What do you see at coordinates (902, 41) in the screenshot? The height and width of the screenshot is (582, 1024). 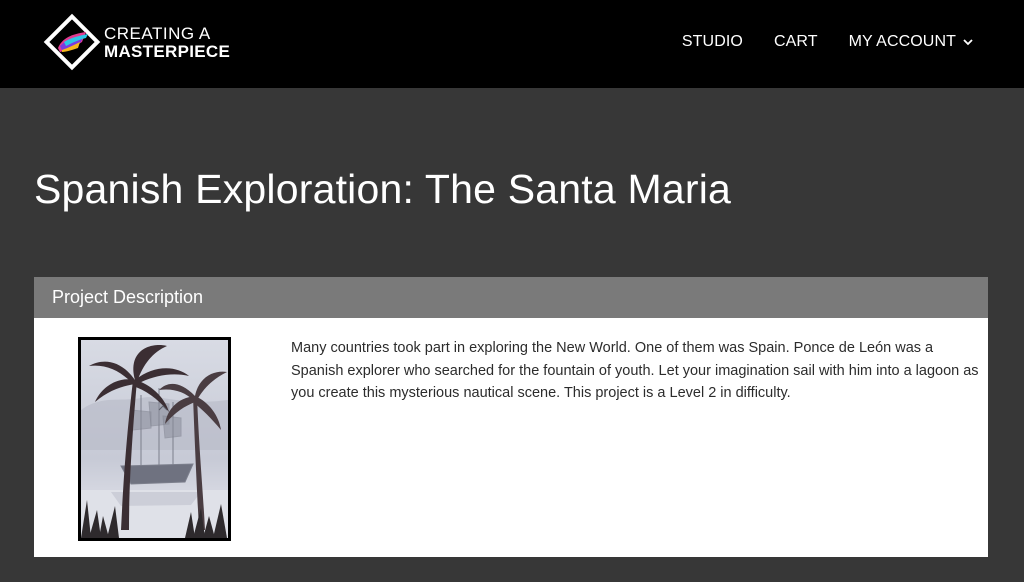 I see `nav-my-account-label: MY ACCOUNT` at bounding box center [902, 41].